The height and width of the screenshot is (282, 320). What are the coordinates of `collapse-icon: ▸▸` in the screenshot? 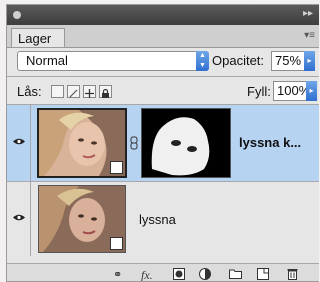 It's located at (308, 13).